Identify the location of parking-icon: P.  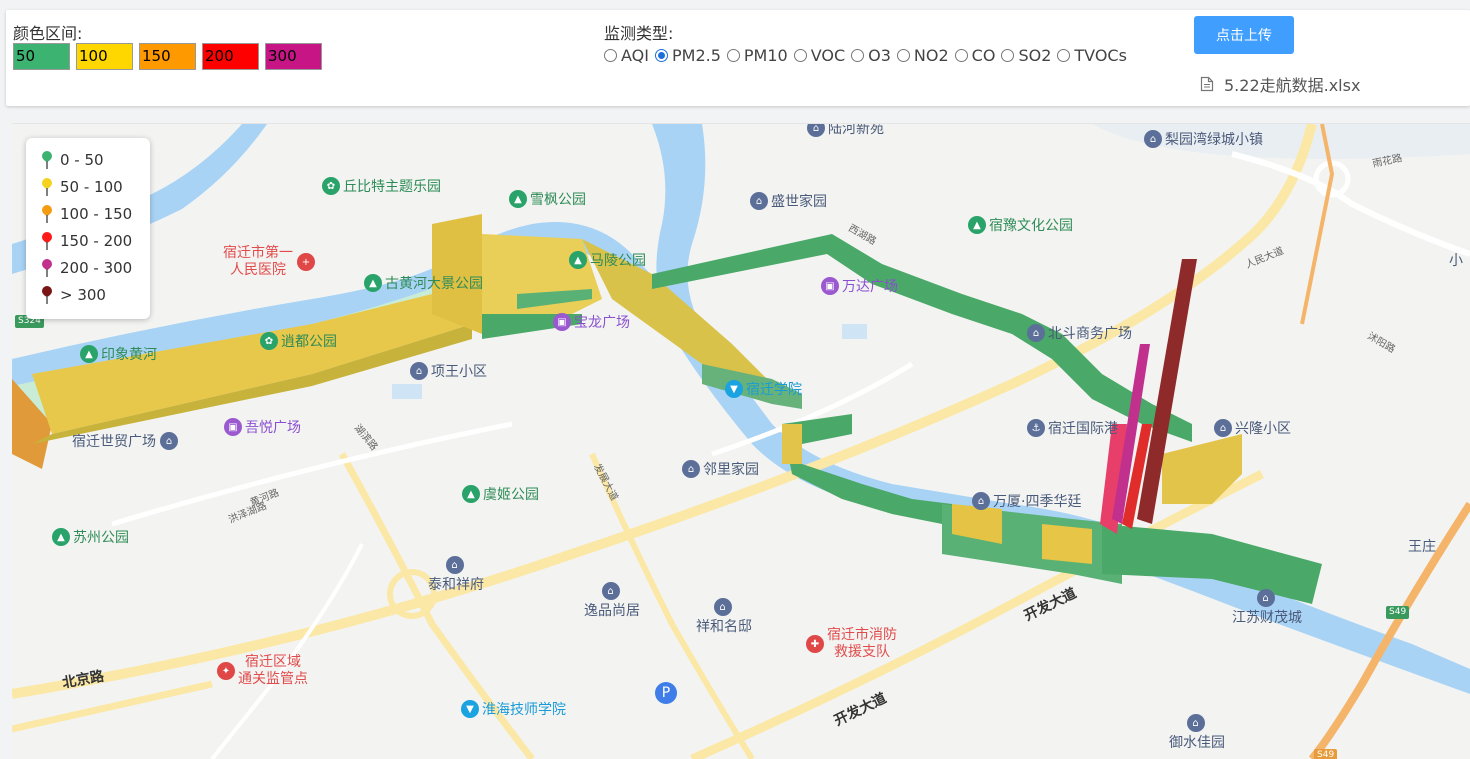
(666, 693).